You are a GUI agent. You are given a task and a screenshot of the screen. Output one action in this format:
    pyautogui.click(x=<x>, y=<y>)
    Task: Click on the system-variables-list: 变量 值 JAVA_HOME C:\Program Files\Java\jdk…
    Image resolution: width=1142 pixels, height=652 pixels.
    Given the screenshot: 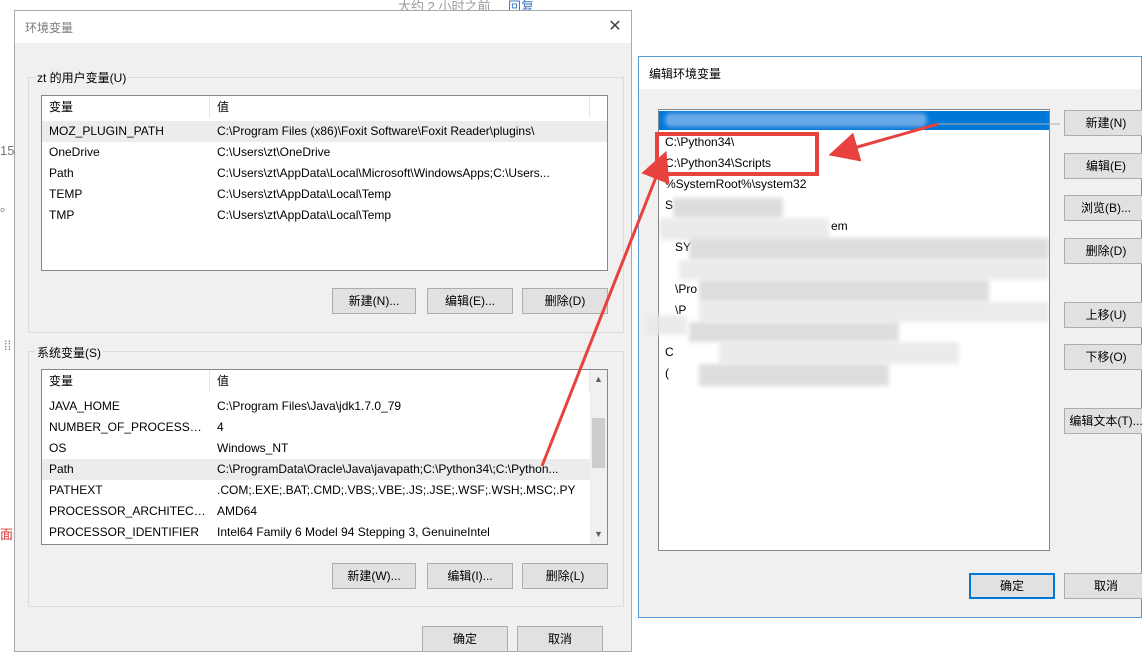 What is the action you would take?
    pyautogui.click(x=324, y=457)
    